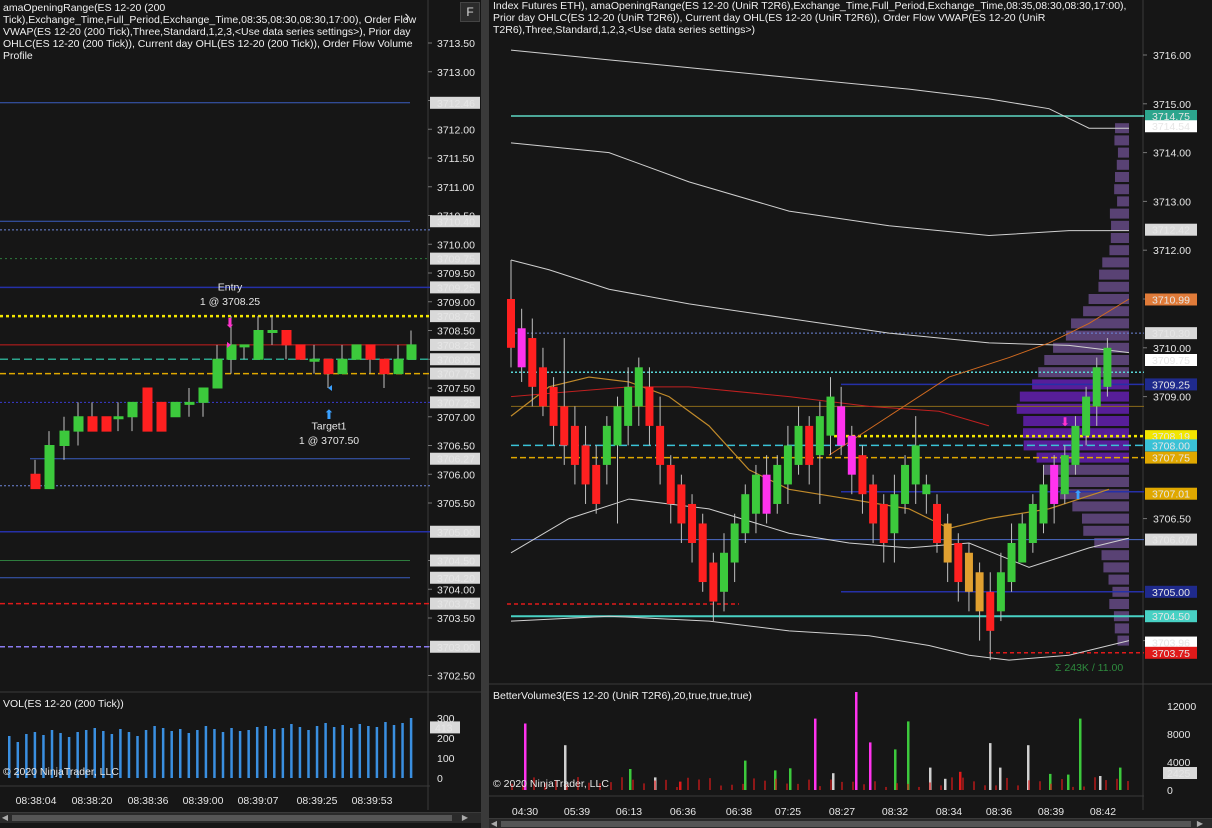 The width and height of the screenshot is (1212, 828). I want to click on right-horizontal-scrollbar: ◀ ▶, so click(850, 823).